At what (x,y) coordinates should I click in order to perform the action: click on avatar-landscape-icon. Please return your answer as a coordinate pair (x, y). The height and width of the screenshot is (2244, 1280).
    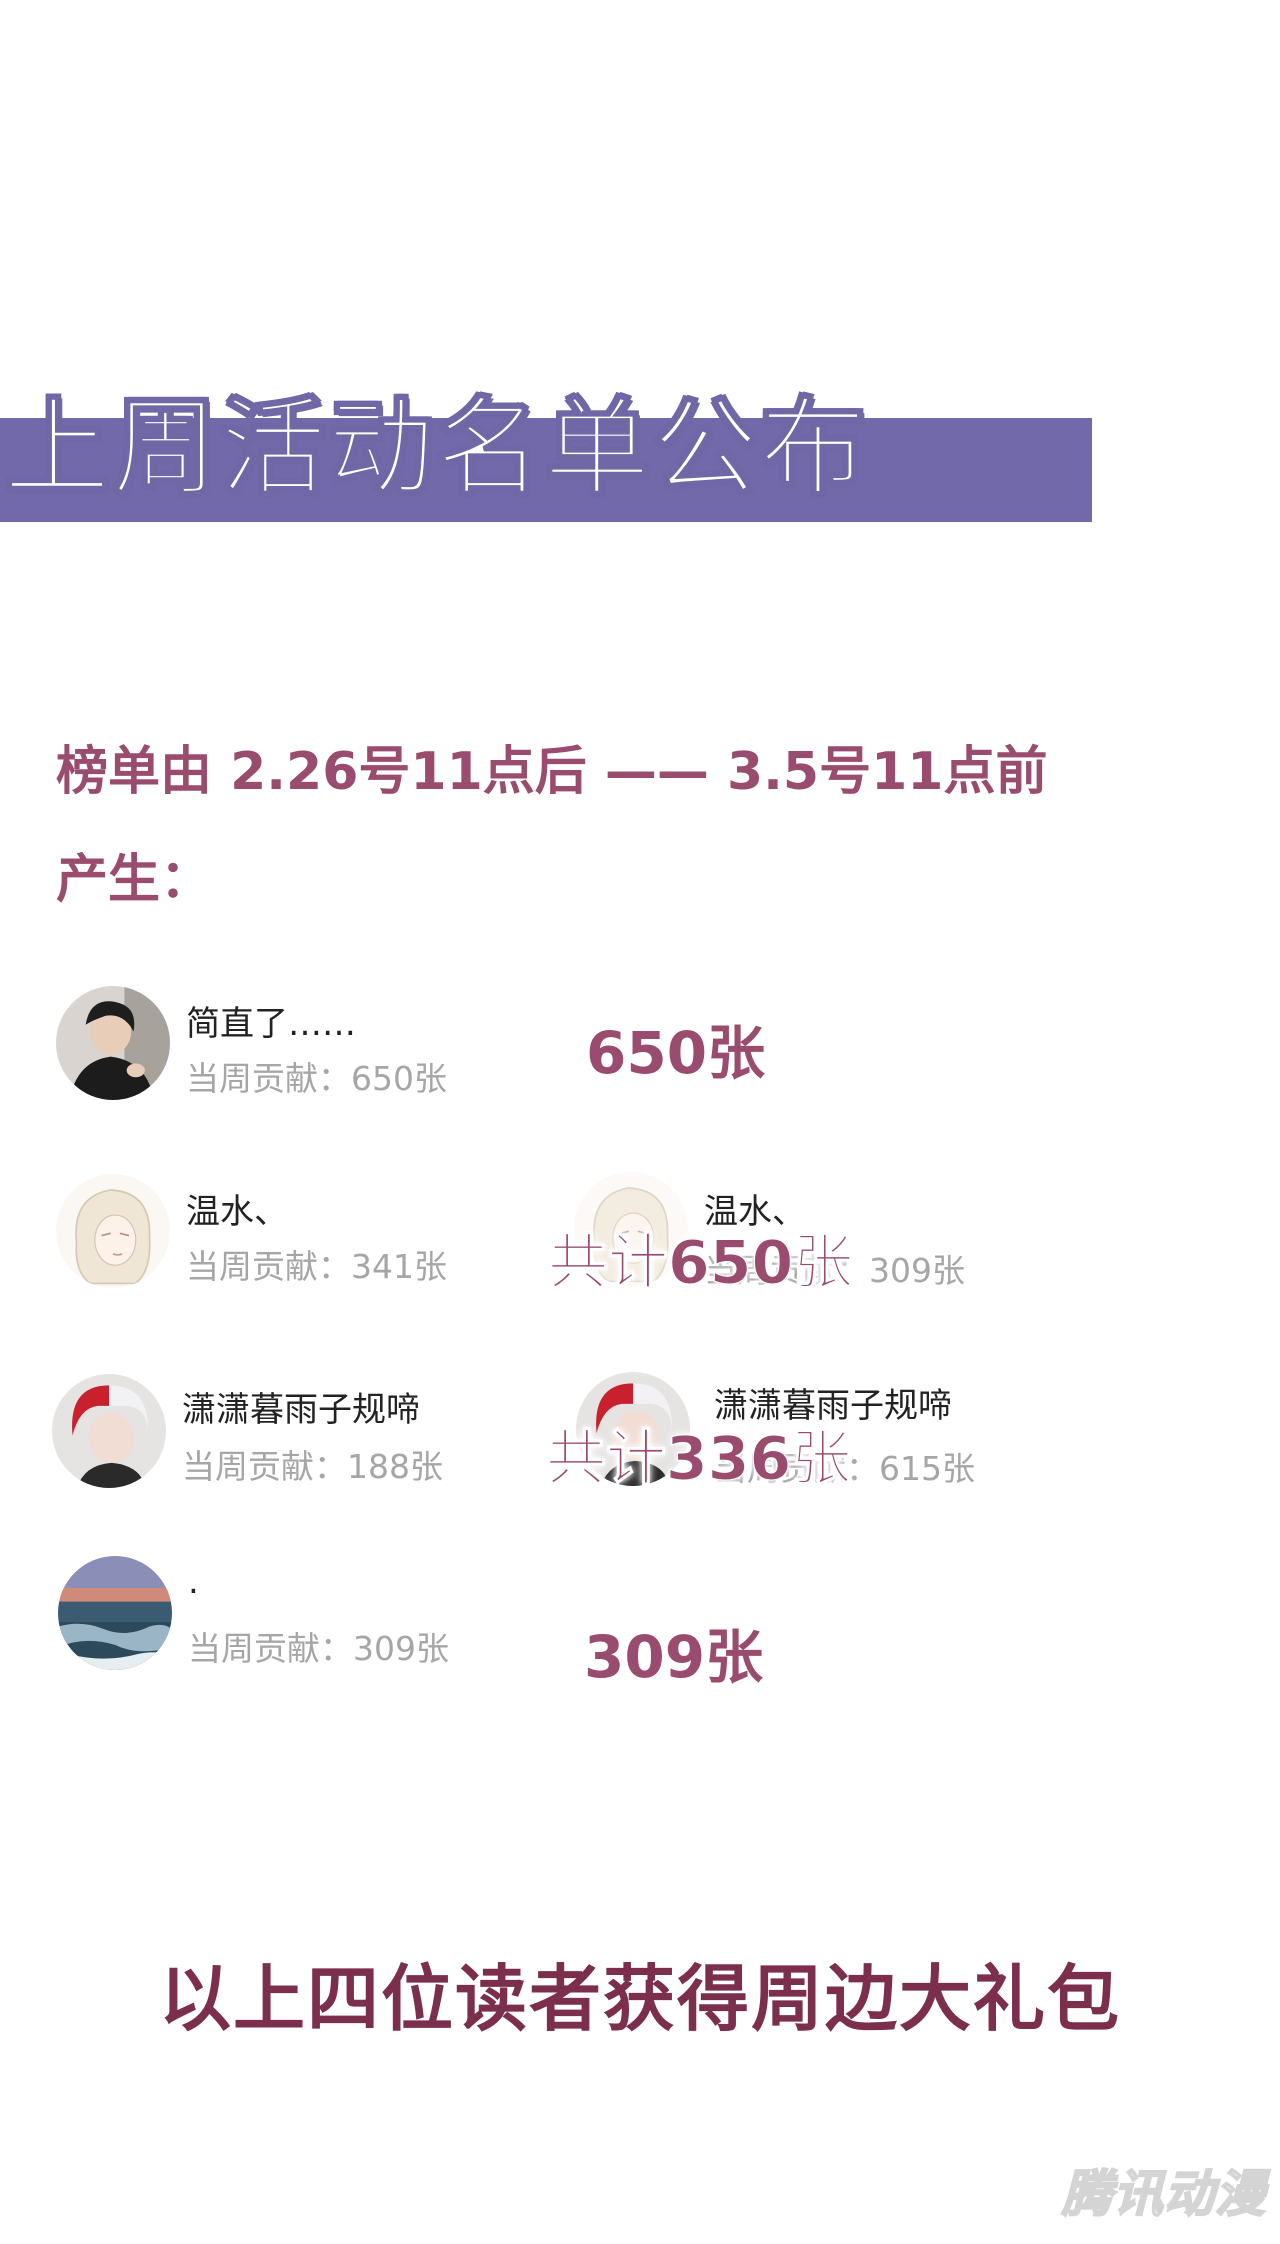
    Looking at the image, I should click on (115, 1613).